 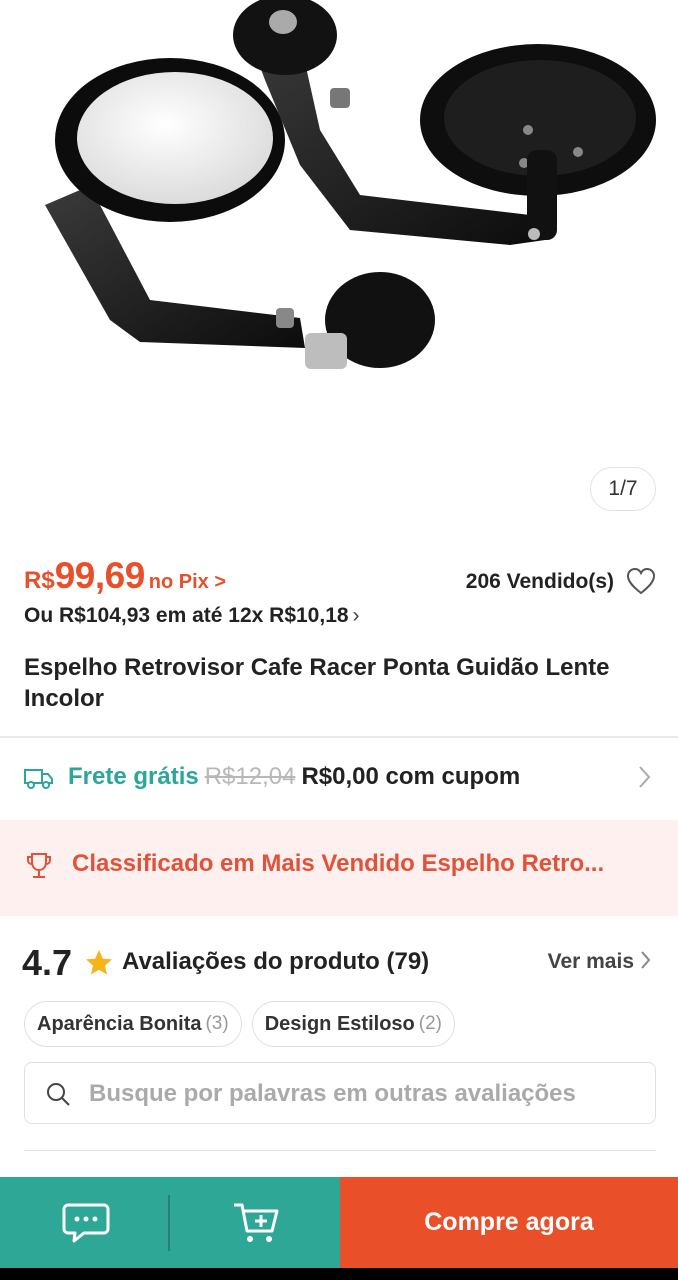 I want to click on chevron-right-icon: ›, so click(x=356, y=615).